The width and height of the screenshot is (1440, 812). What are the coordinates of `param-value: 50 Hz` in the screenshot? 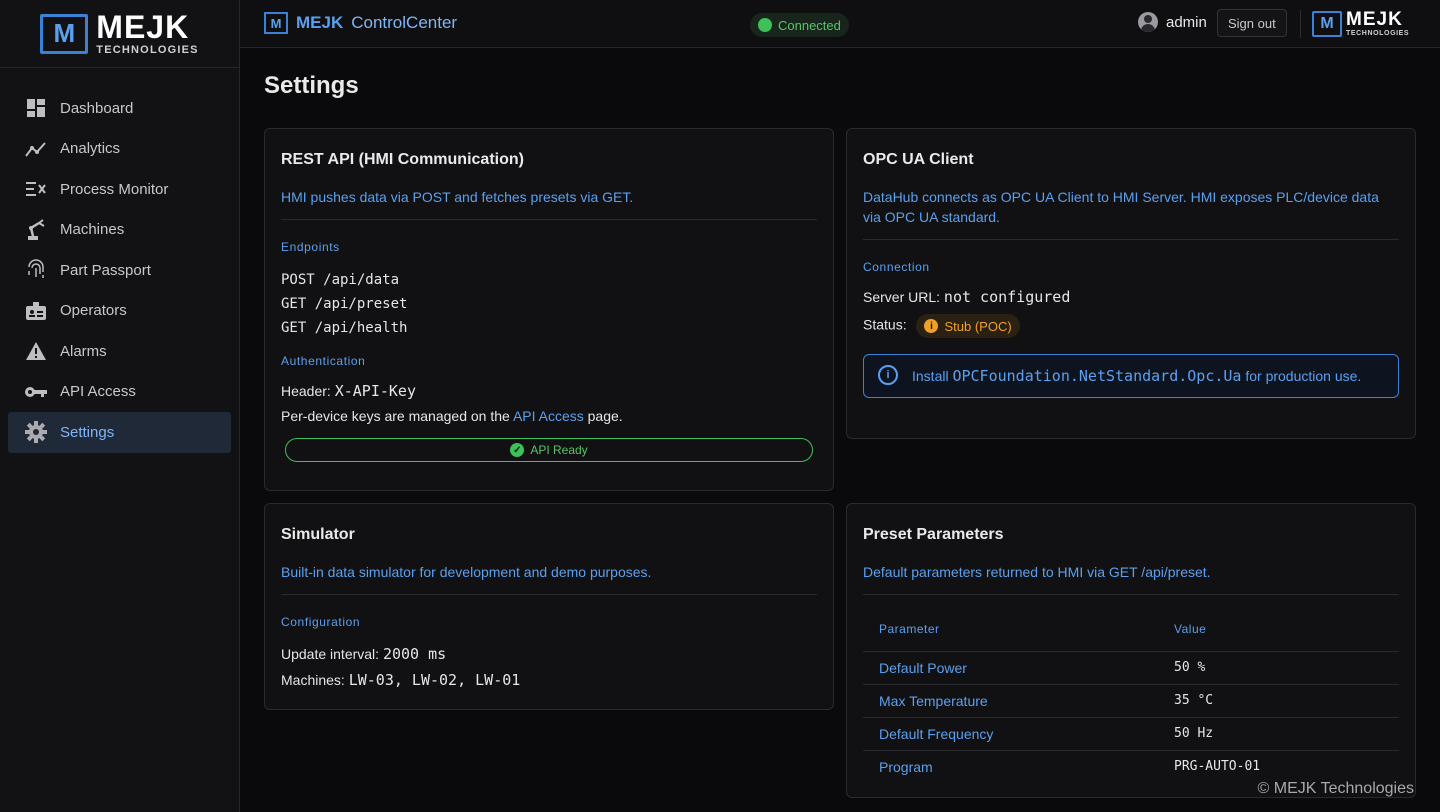 It's located at (1278, 734).